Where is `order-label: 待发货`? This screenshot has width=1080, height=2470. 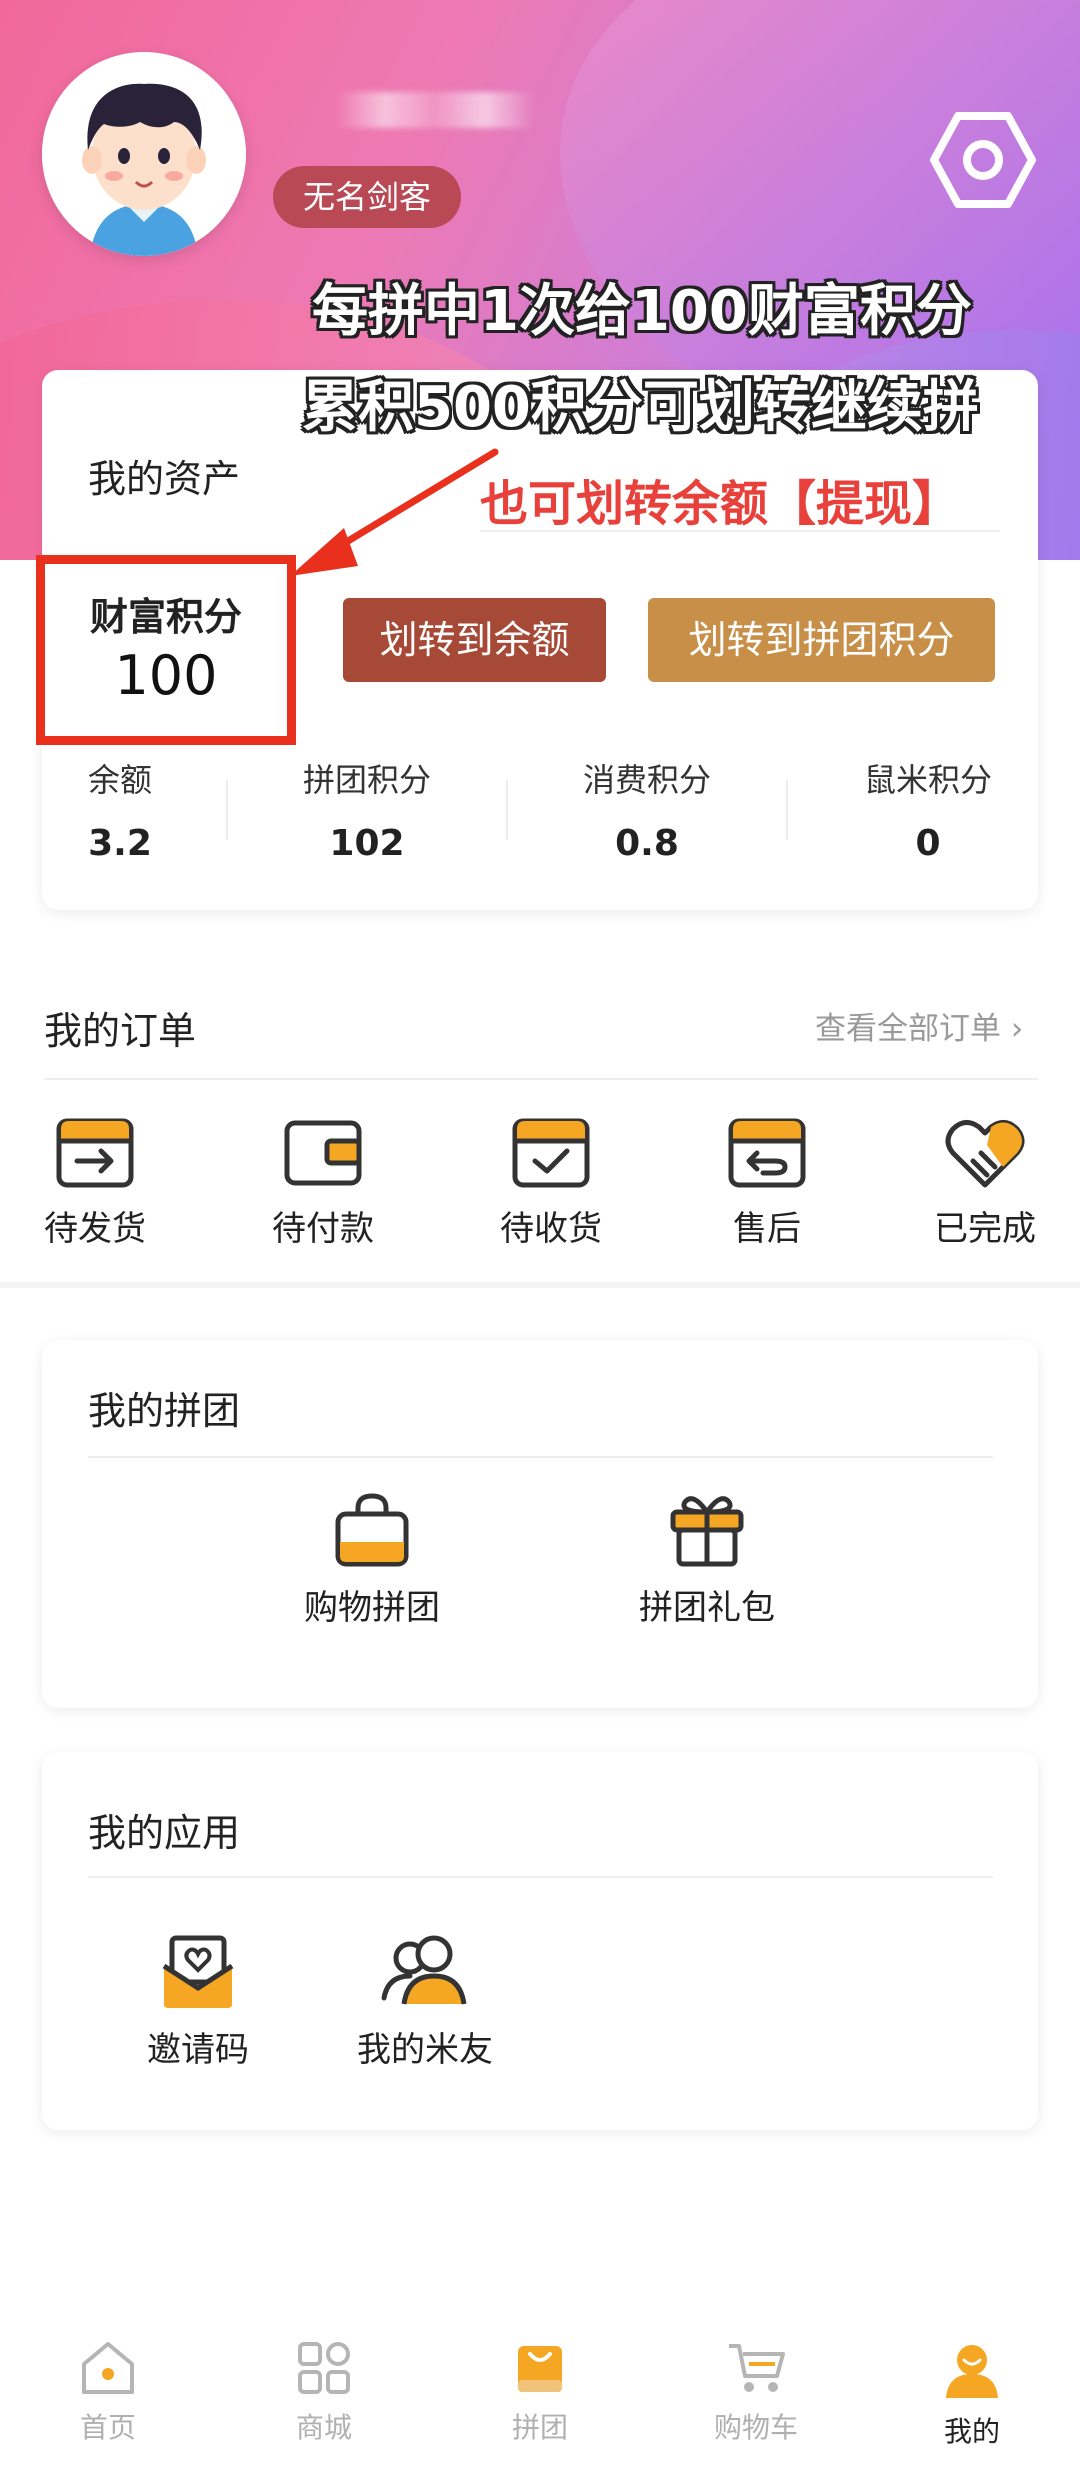 order-label: 待发货 is located at coordinates (95, 1229).